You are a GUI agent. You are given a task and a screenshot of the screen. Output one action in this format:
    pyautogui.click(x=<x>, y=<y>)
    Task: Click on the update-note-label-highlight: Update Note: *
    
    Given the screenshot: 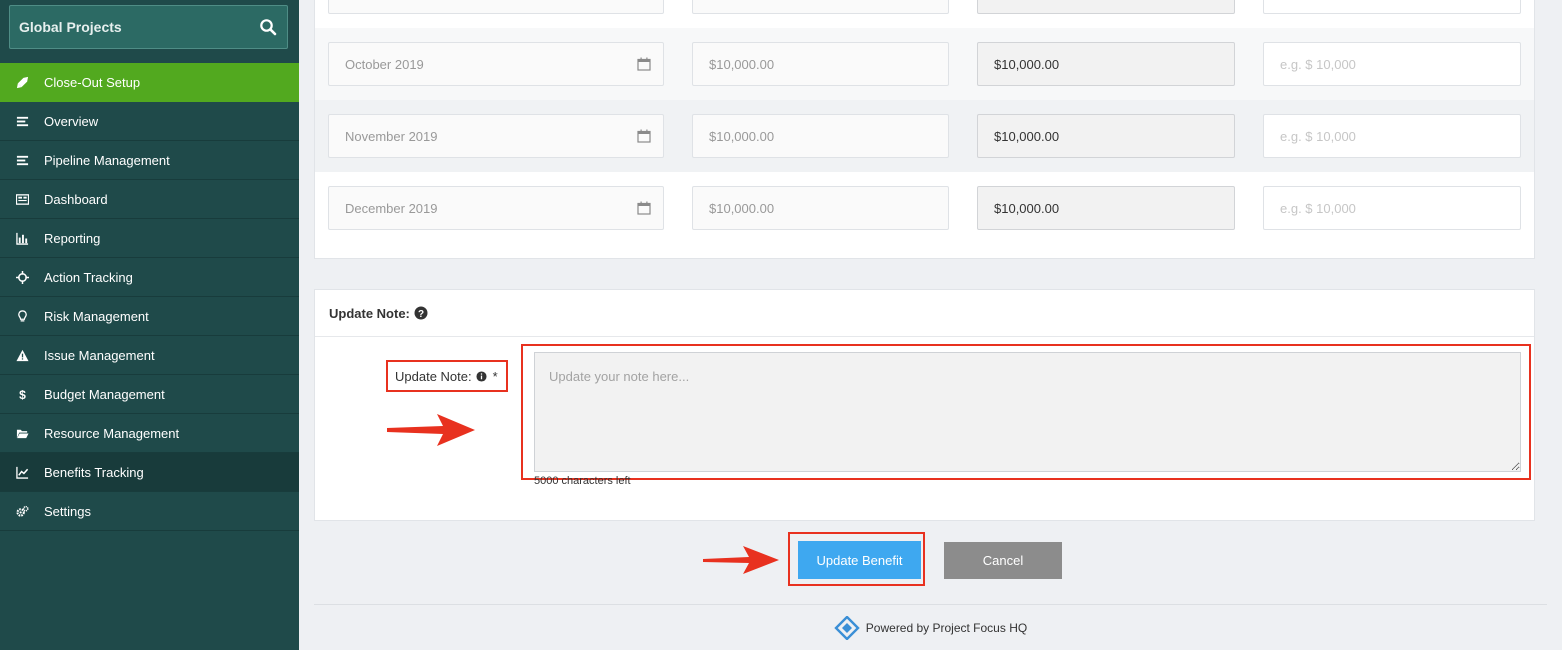 What is the action you would take?
    pyautogui.click(x=447, y=376)
    